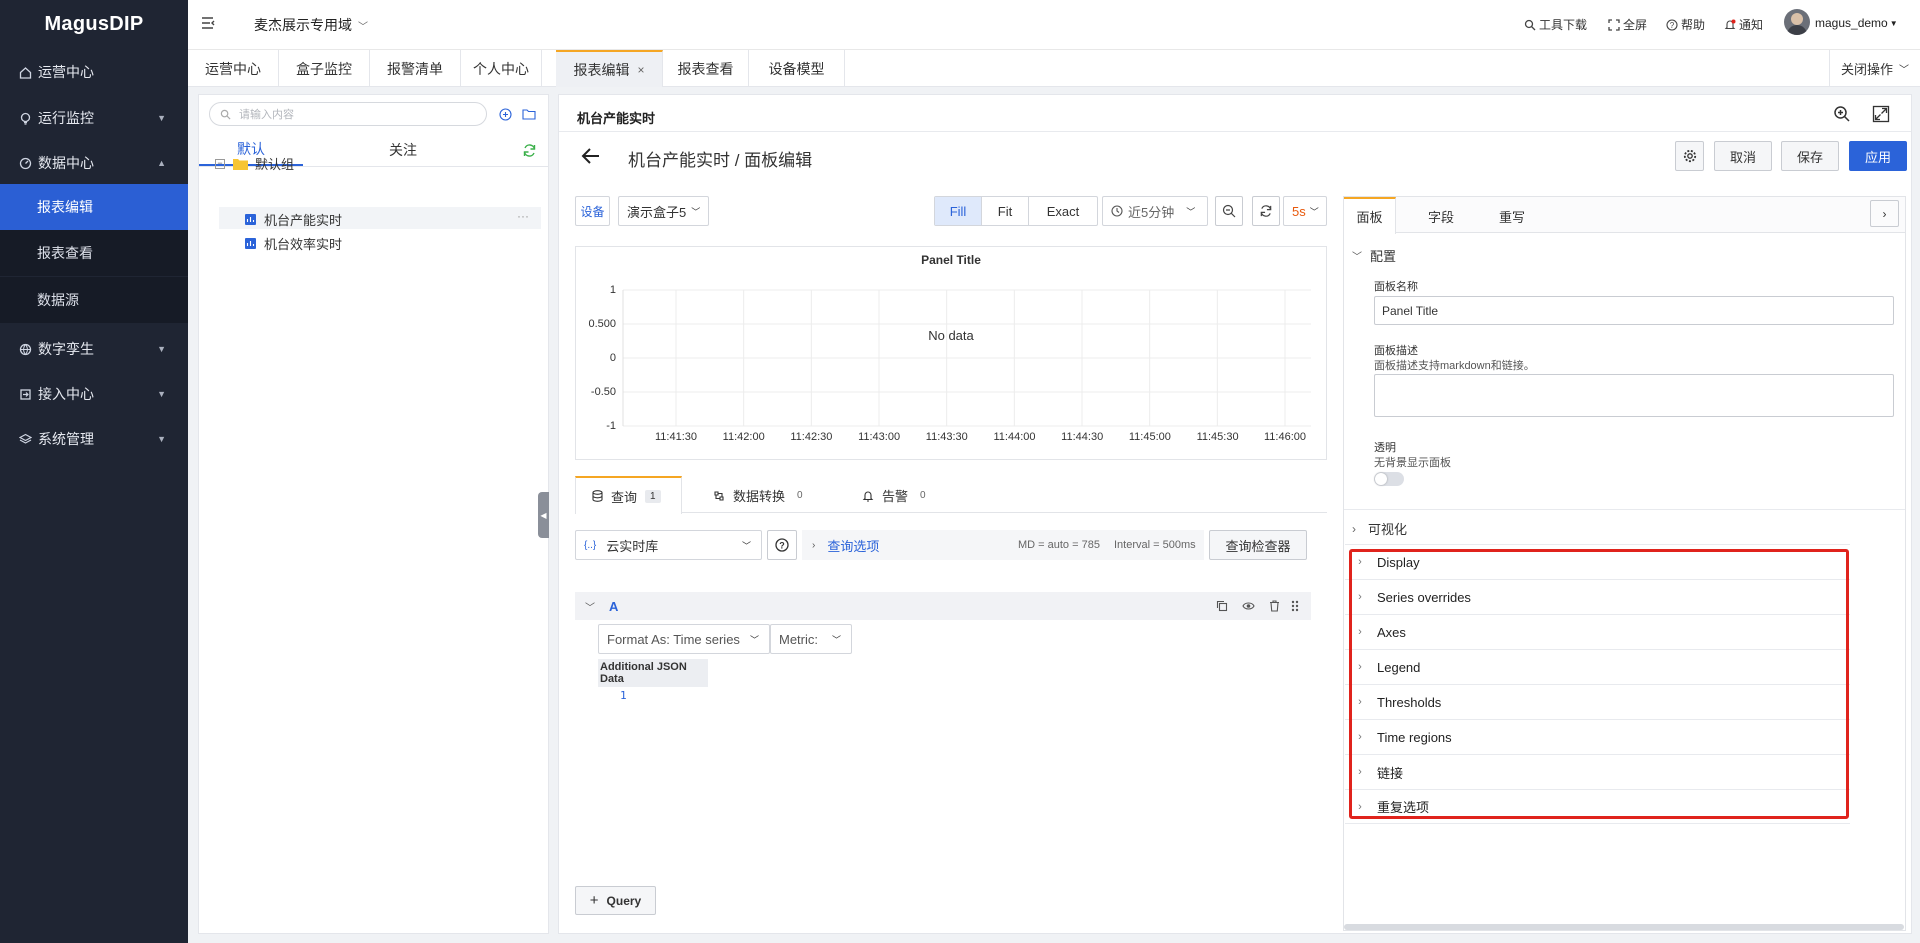 The image size is (1920, 943). I want to click on help-button: ? 帮助, so click(1685, 24).